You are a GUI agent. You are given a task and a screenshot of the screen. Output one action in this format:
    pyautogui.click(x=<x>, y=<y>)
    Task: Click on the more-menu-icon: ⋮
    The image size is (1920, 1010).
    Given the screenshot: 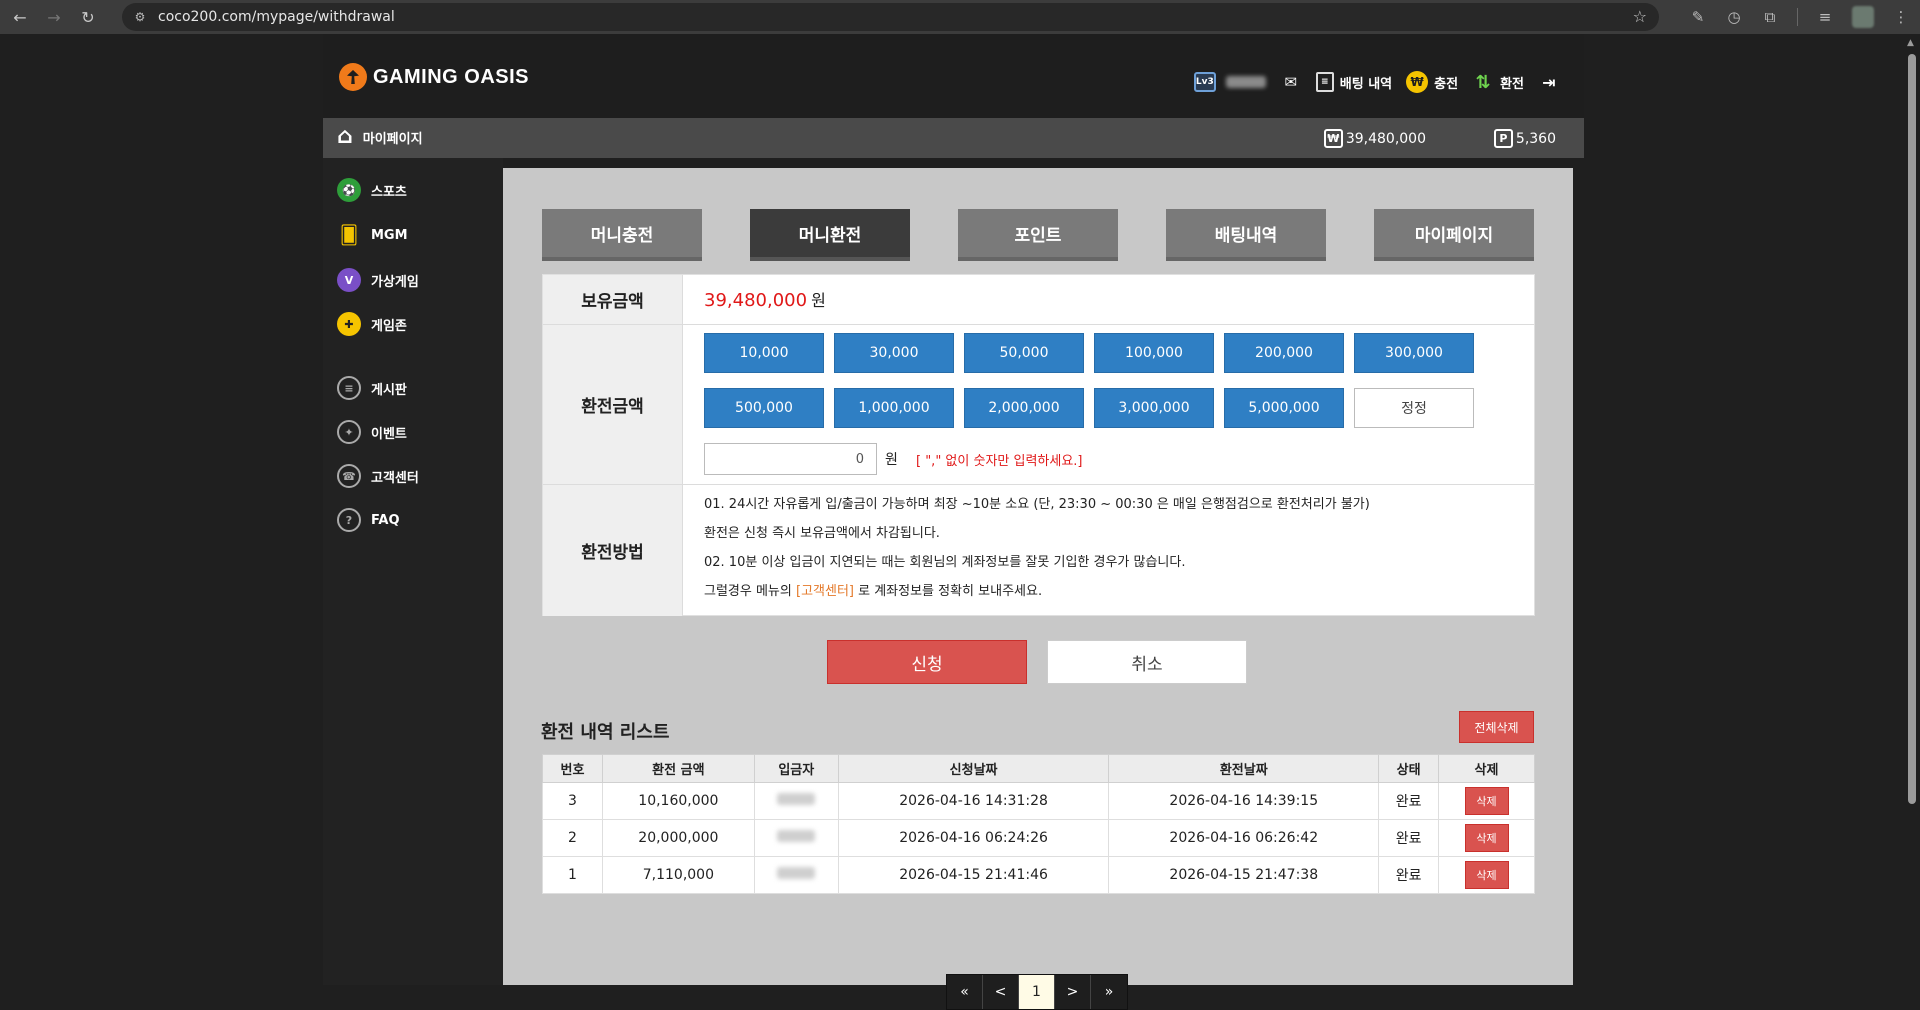 What is the action you would take?
    pyautogui.click(x=1901, y=17)
    